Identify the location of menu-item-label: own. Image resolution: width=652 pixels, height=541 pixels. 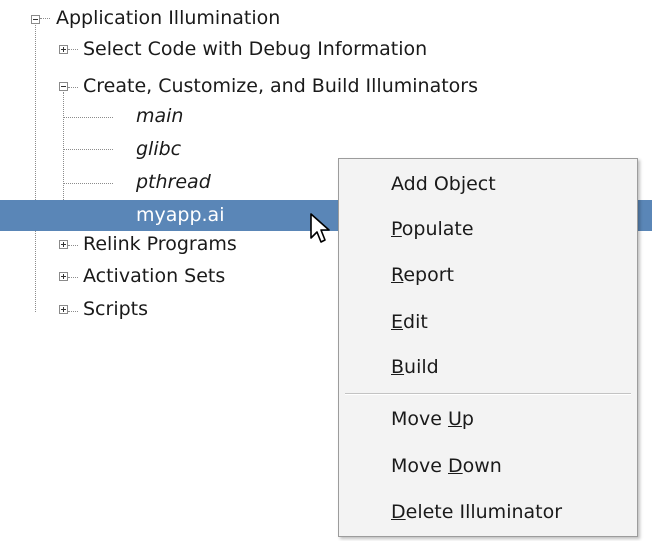
(482, 466).